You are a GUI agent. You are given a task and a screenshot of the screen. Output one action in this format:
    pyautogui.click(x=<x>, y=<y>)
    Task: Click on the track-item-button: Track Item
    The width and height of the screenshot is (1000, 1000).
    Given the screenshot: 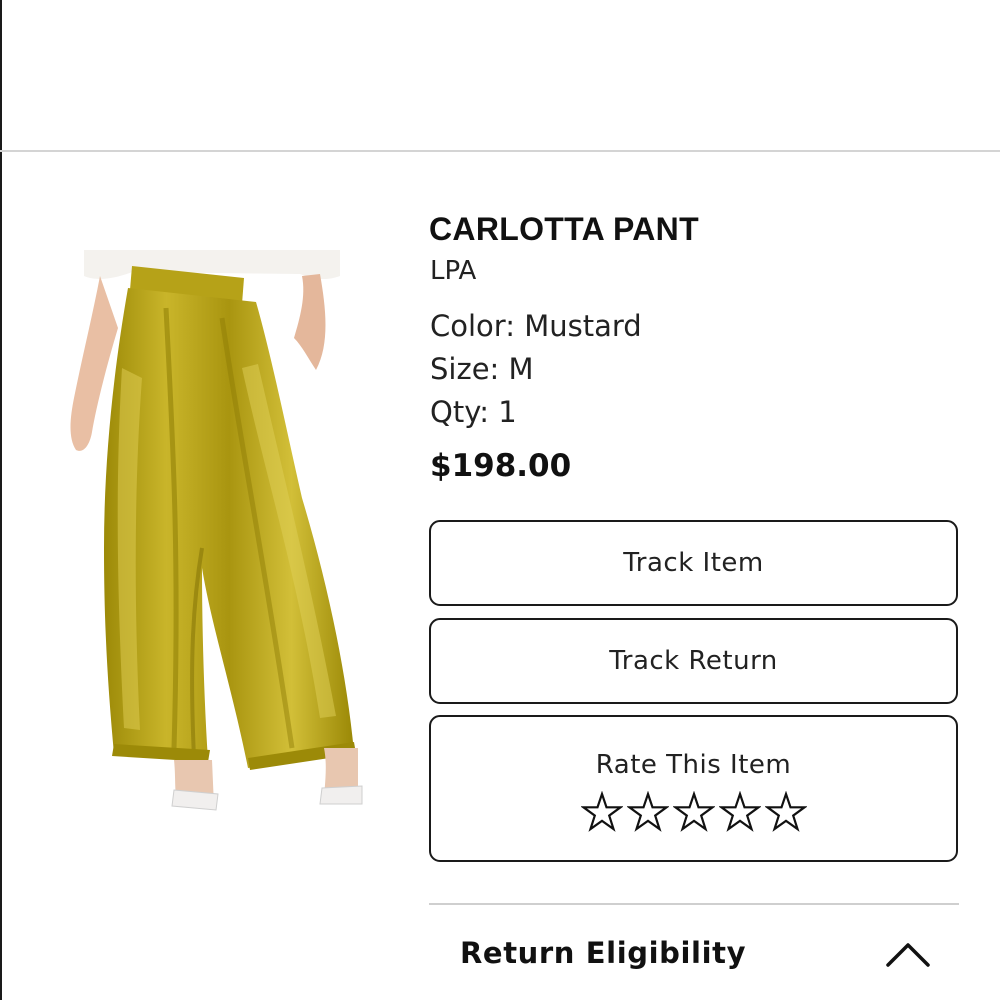 What is the action you would take?
    pyautogui.click(x=693, y=563)
    